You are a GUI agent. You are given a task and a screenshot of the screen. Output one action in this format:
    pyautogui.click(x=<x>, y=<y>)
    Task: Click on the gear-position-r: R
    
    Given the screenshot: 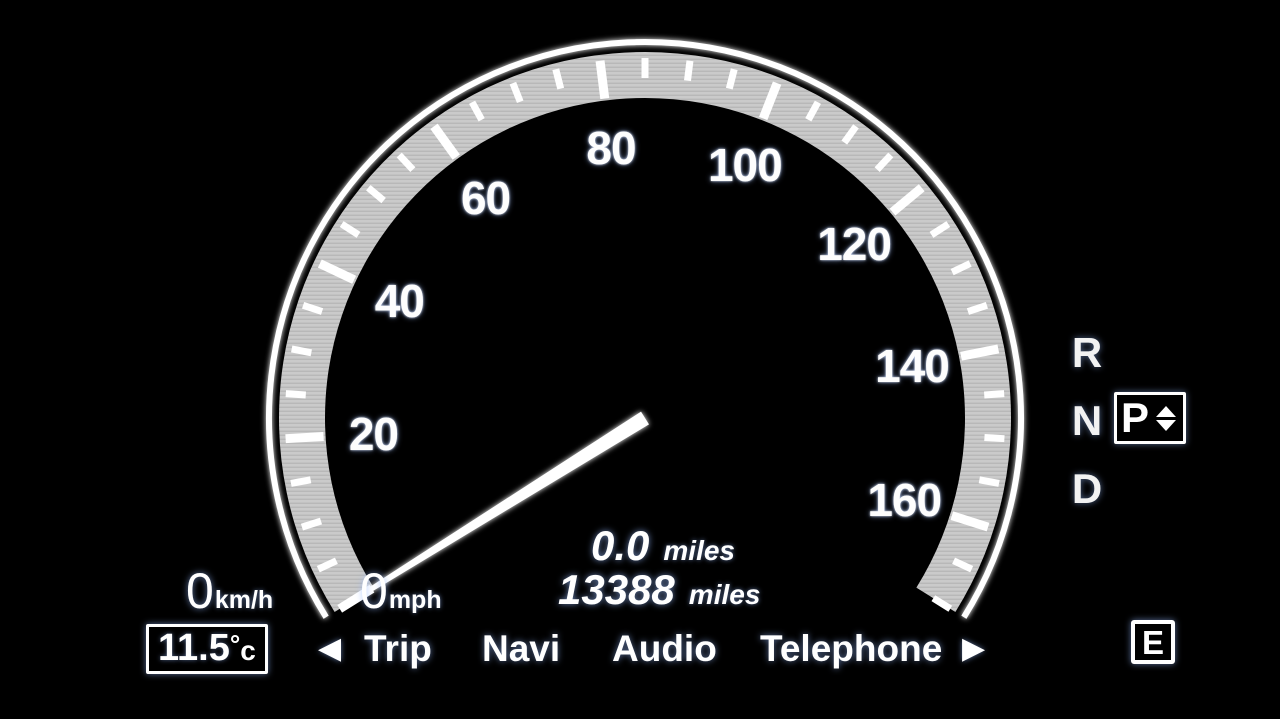 What is the action you would take?
    pyautogui.click(x=1087, y=352)
    